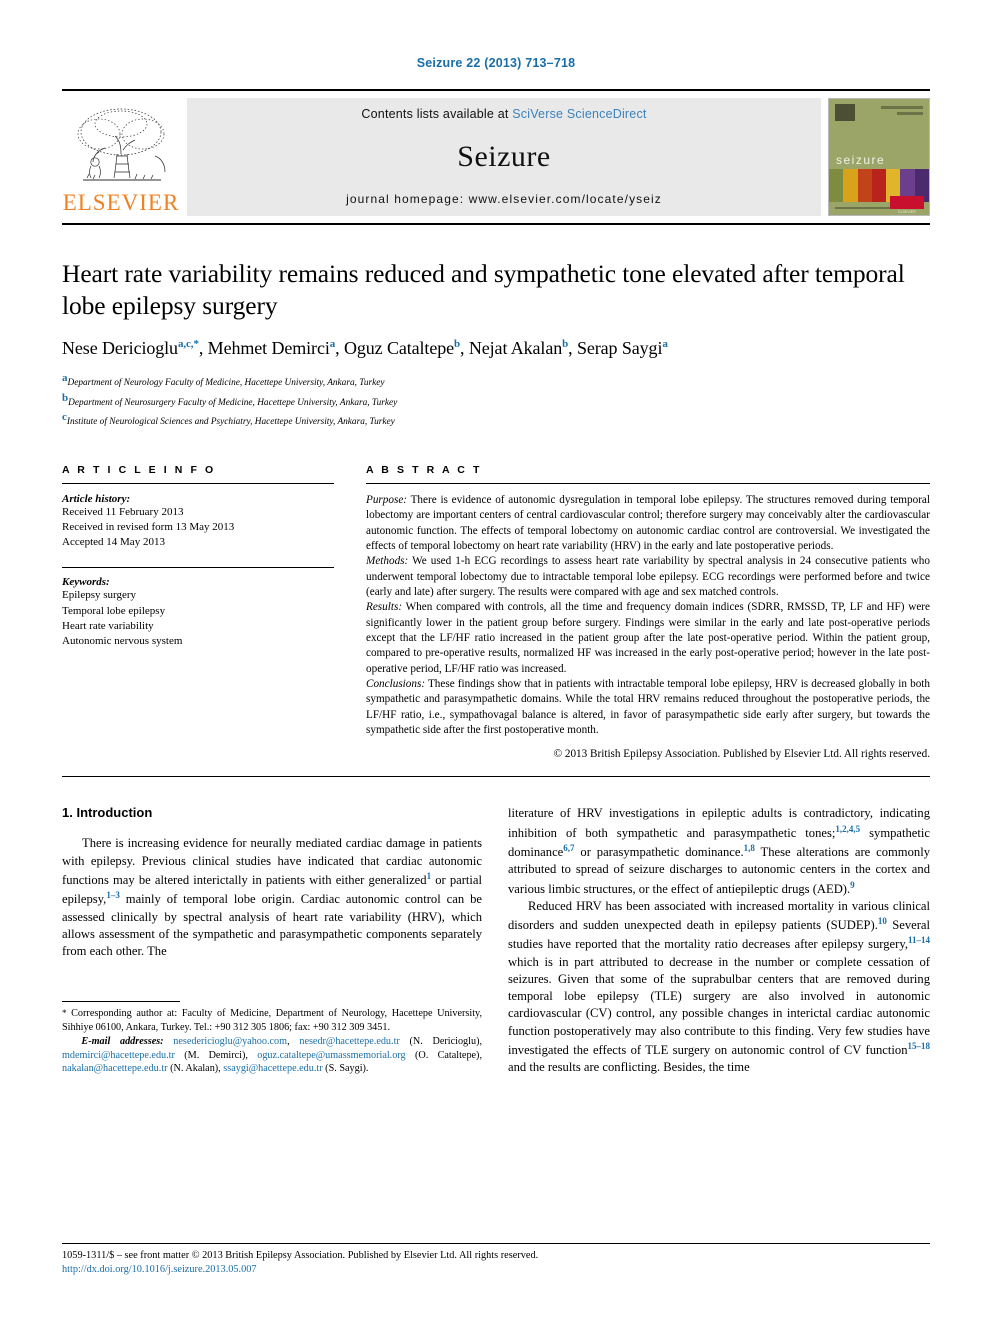 The height and width of the screenshot is (1323, 992). Describe the element at coordinates (847, 829) in the screenshot. I see `reference-marker: 1,2,4,5` at that location.